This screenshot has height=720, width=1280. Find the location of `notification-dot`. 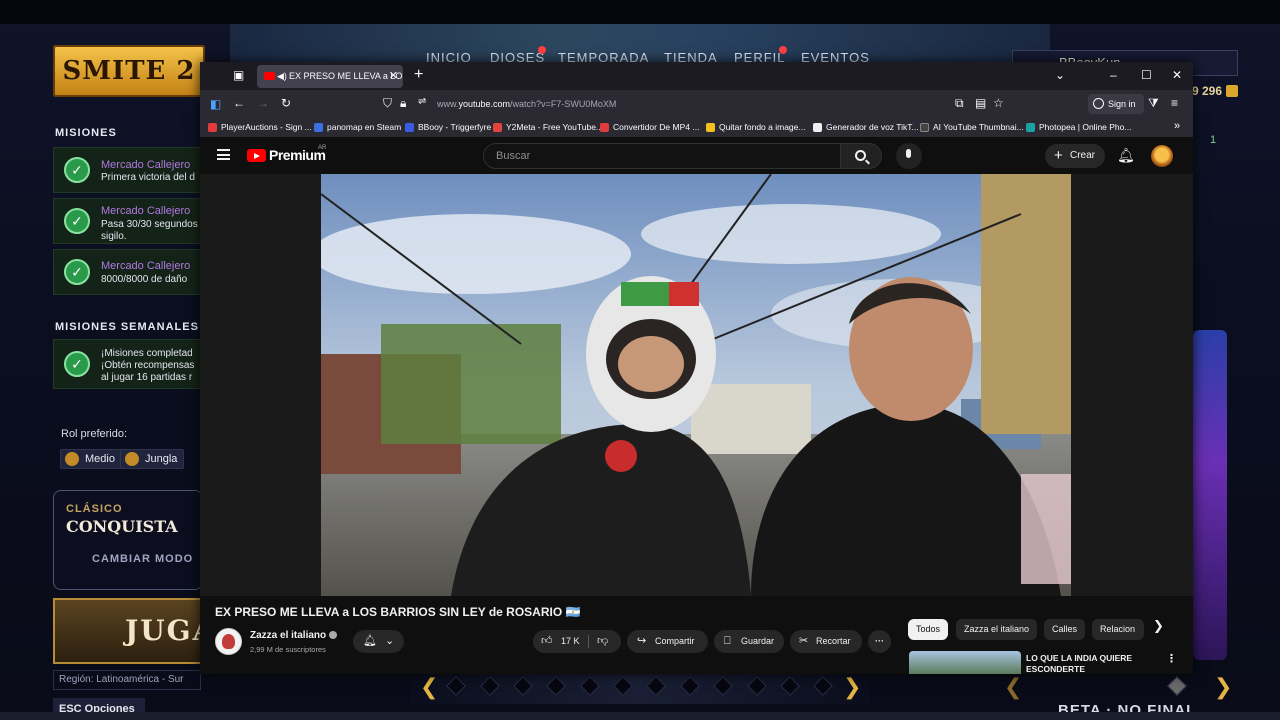

notification-dot is located at coordinates (783, 50).